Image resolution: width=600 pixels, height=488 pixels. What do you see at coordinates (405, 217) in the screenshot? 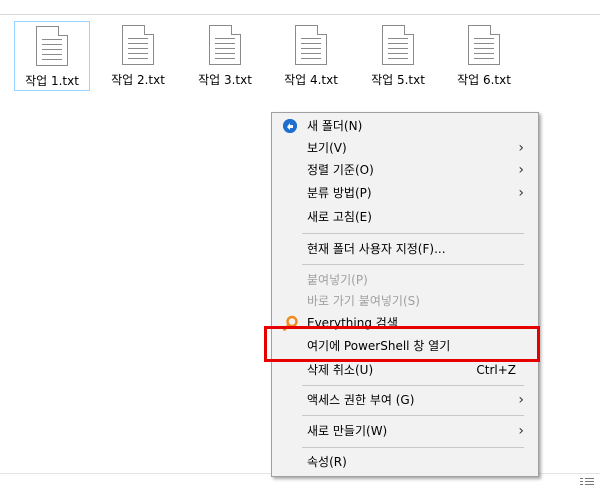
I see `menu-item-refresh: 새로 고침(E)` at bounding box center [405, 217].